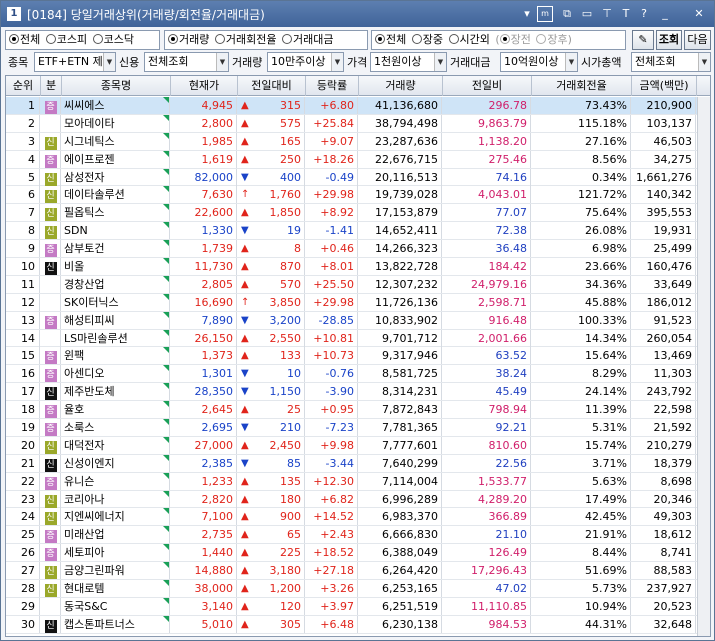  I want to click on cell-name: 에이프로젠, so click(116, 159).